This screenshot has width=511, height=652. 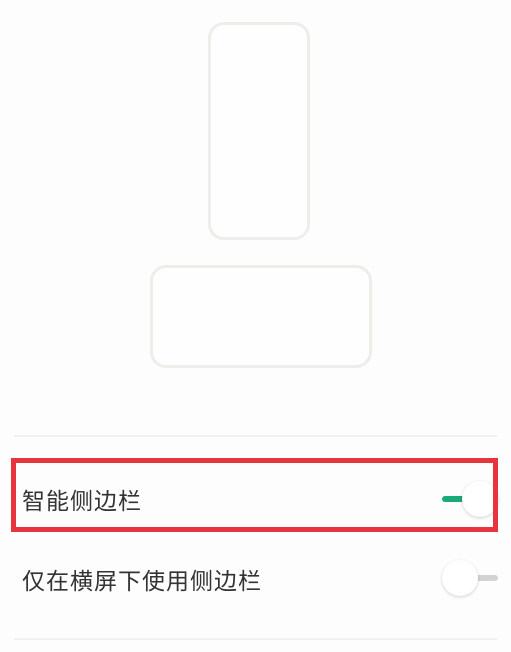 I want to click on smart-sidebar-toggle, so click(x=469, y=499).